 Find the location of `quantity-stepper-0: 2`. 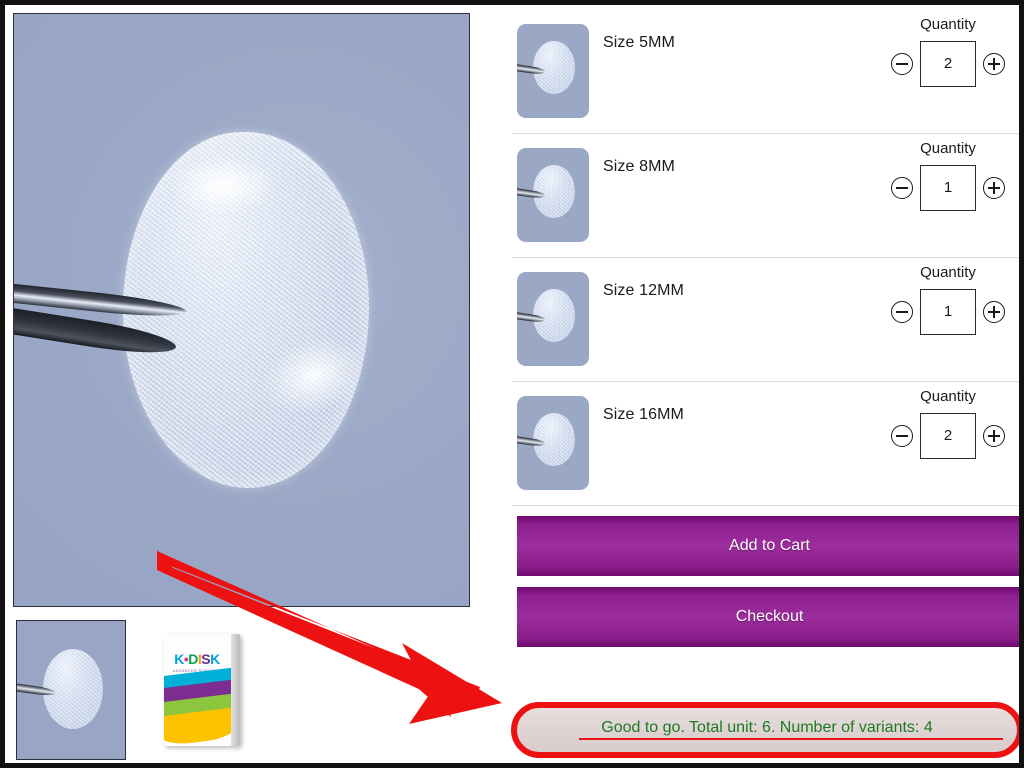

quantity-stepper-0: 2 is located at coordinates (948, 64).